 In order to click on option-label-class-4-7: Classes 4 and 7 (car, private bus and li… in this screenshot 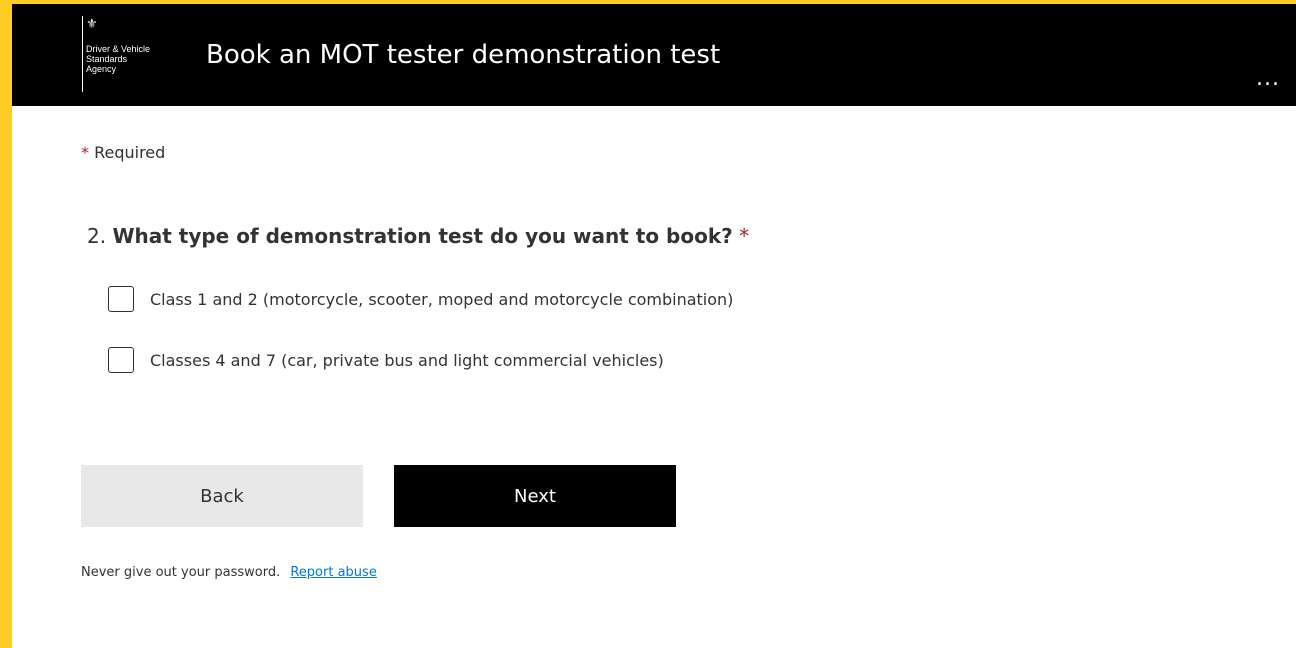, I will do `click(407, 360)`.